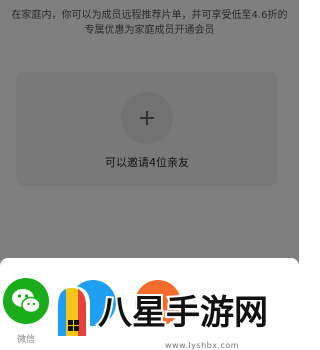 Image resolution: width=320 pixels, height=350 pixels. What do you see at coordinates (25, 340) in the screenshot?
I see `share-wechat-label: 微信` at bounding box center [25, 340].